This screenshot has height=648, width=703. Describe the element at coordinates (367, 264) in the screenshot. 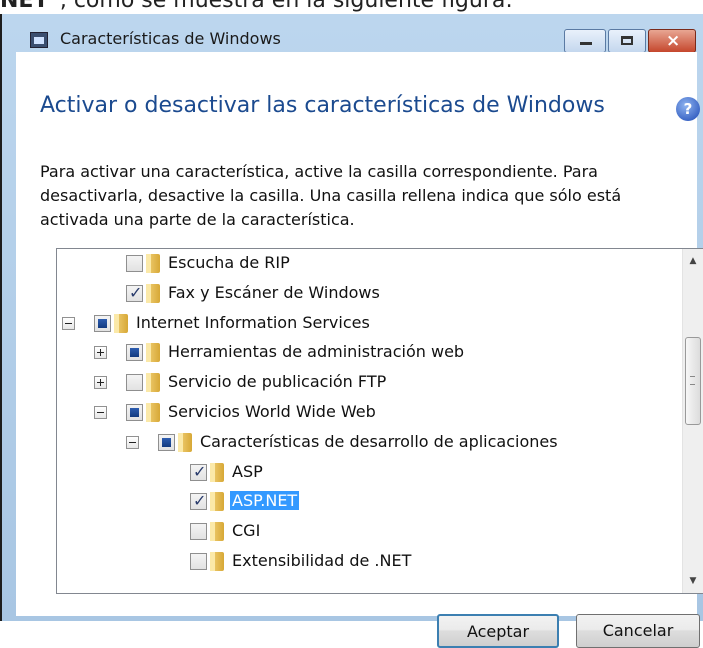

I see `tree-item: Escucha de RIP` at that location.